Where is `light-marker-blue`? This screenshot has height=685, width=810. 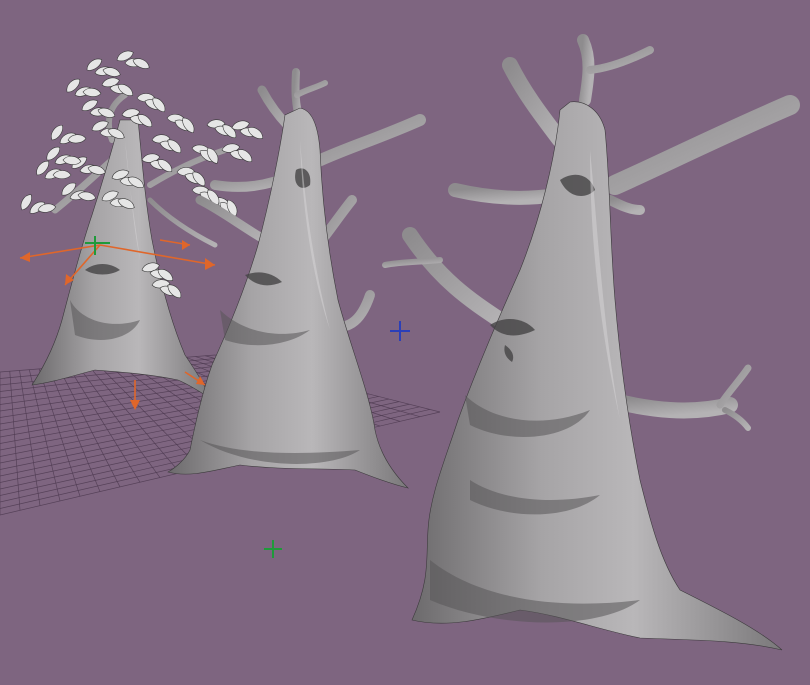 light-marker-blue is located at coordinates (400, 331).